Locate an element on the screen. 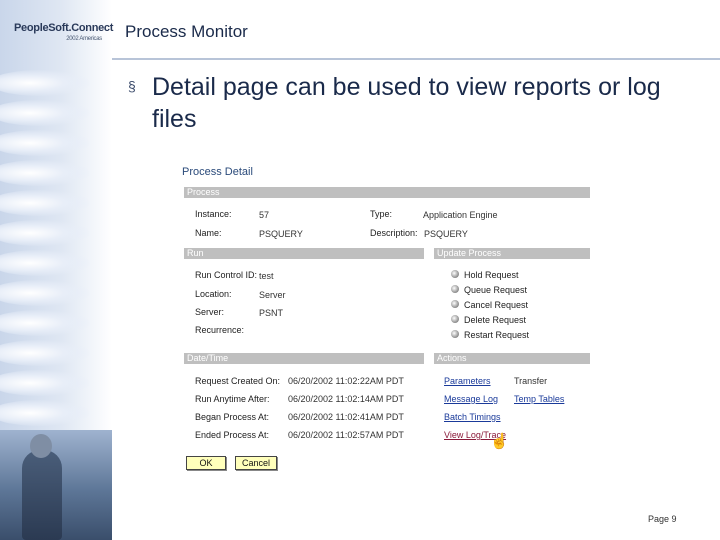  description-value: PSQUERY is located at coordinates (446, 234).